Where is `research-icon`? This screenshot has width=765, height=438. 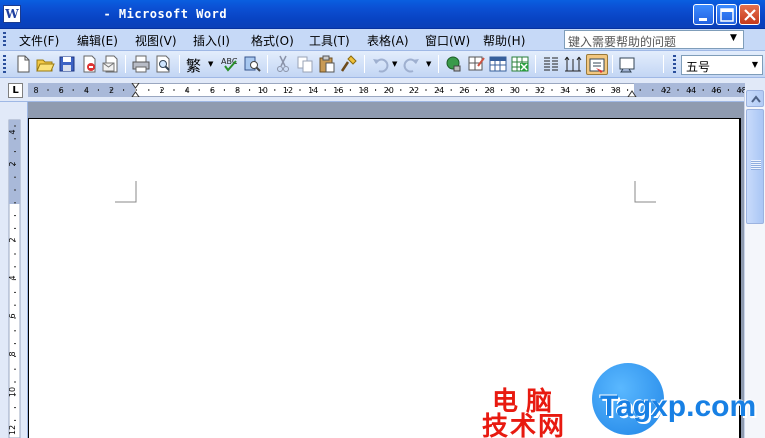
research-icon is located at coordinates (252, 64).